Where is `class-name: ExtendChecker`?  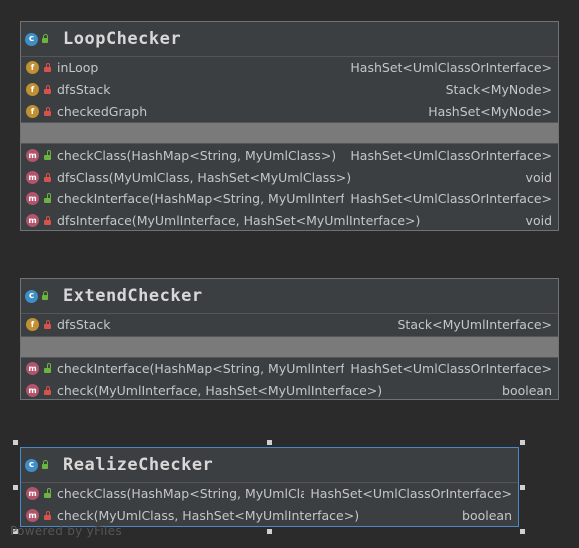
class-name: ExtendChecker is located at coordinates (133, 296).